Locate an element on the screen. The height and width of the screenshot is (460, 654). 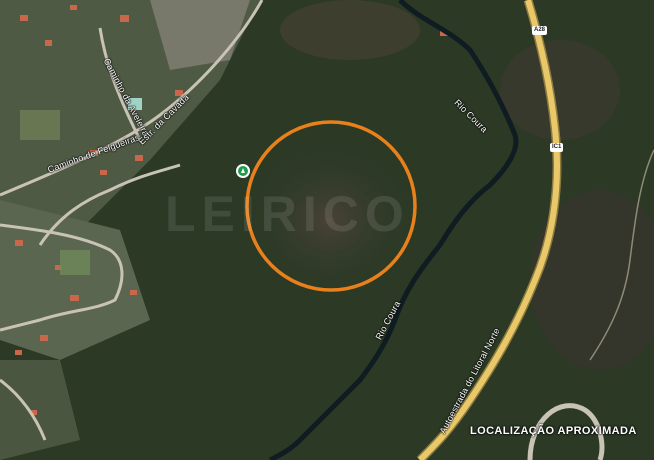
approximate-location-note: LOCALIZAÇÃO APROXIMADA is located at coordinates (553, 431).